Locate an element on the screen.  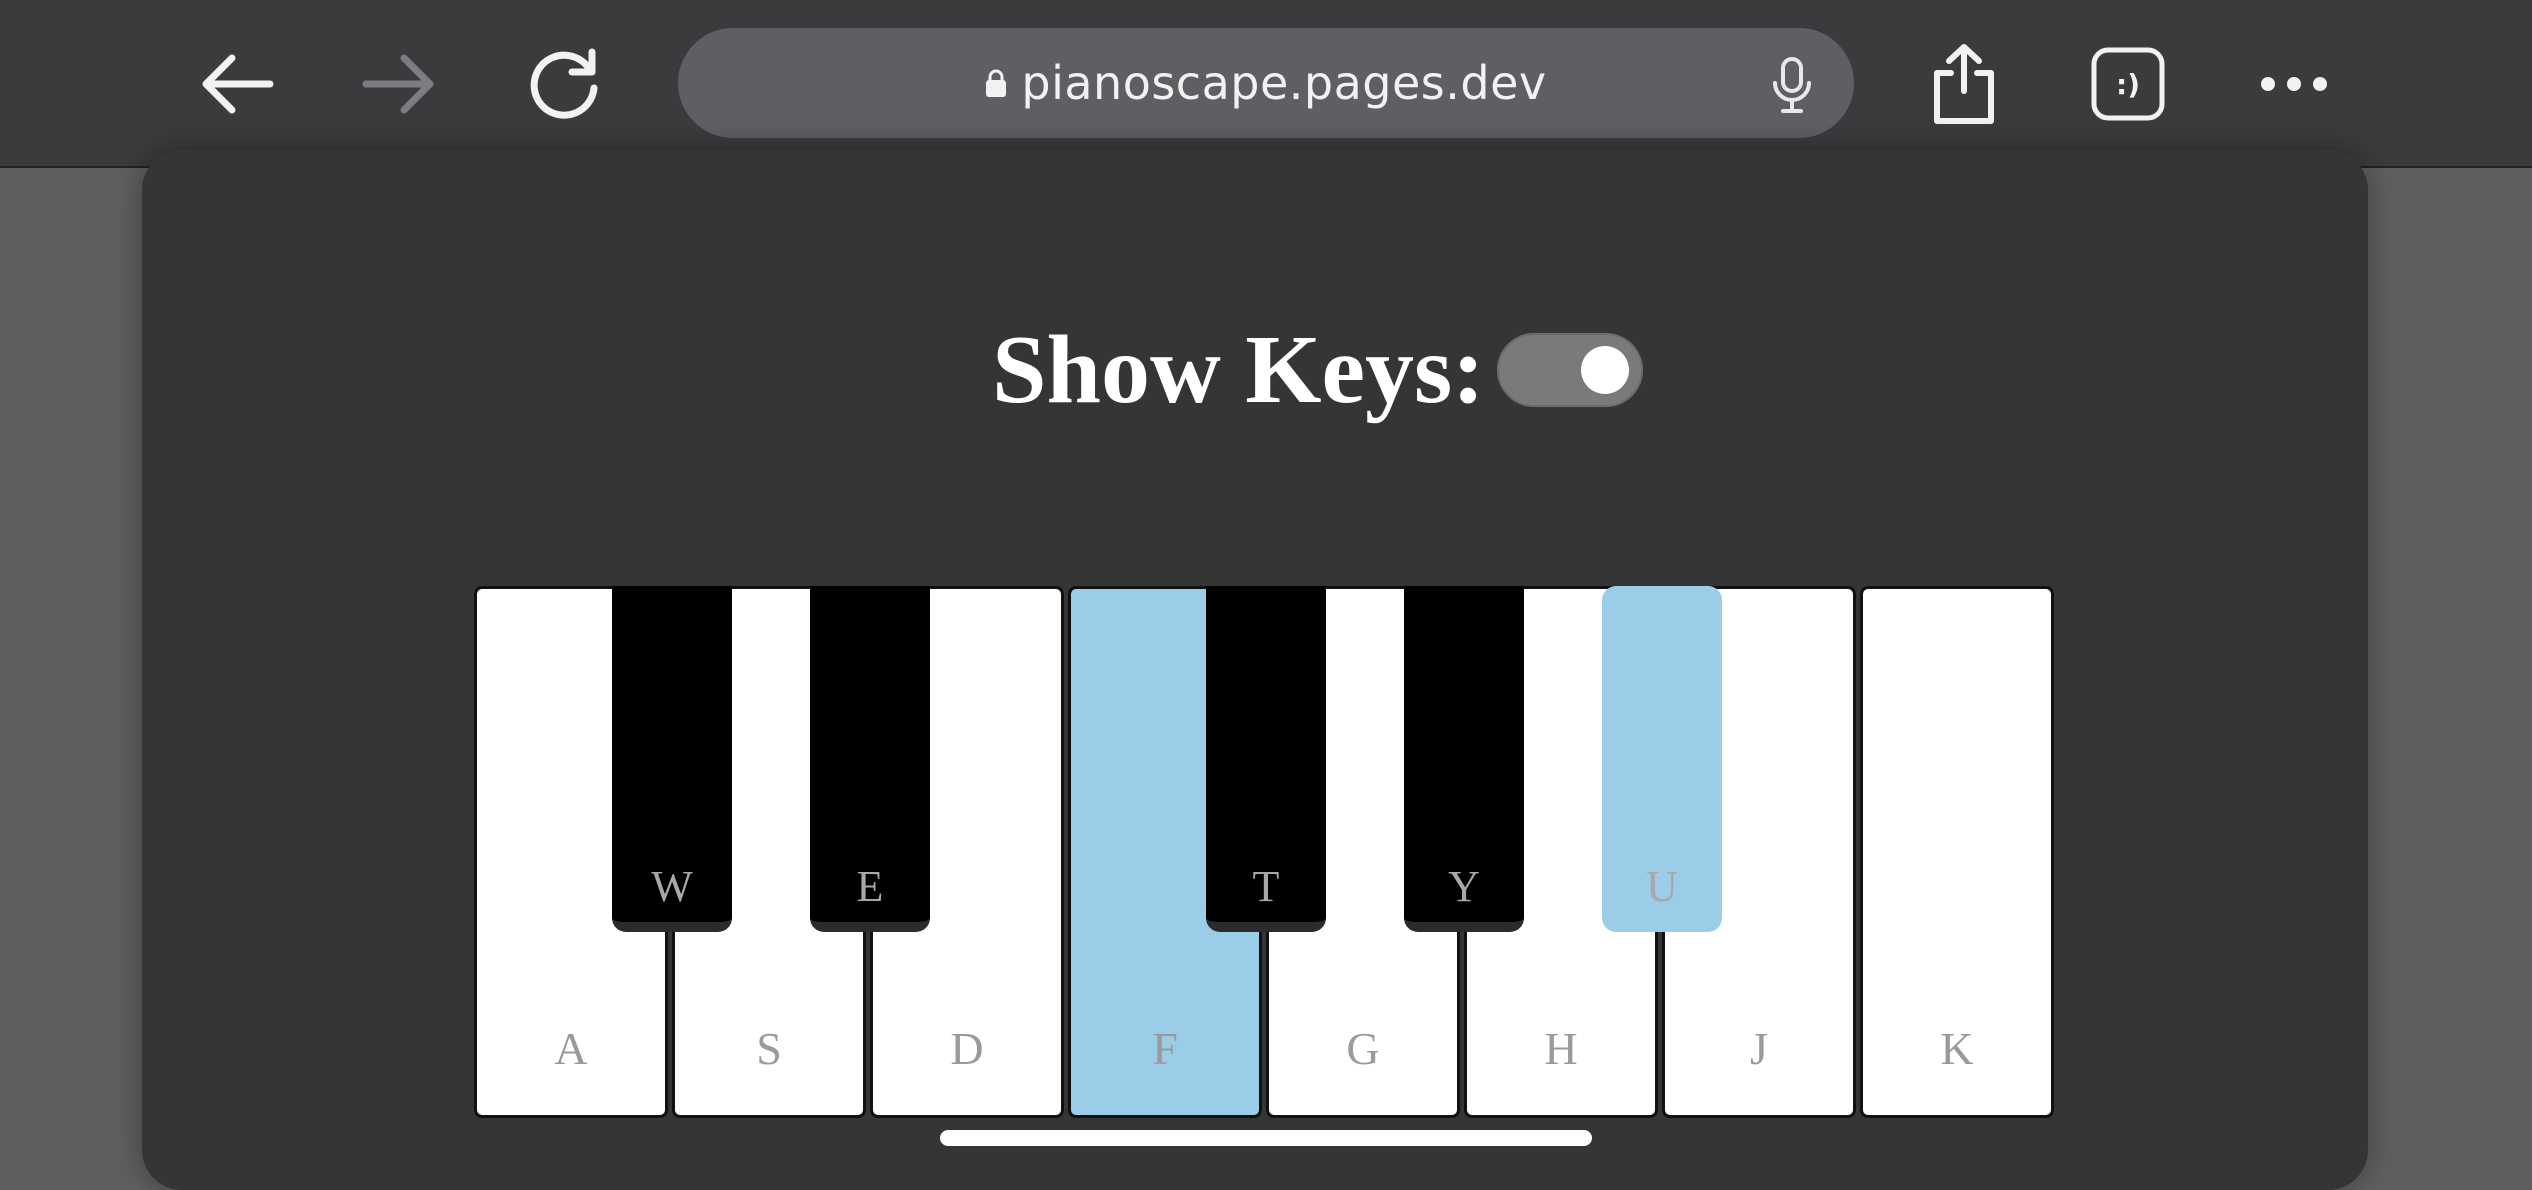
key-label: F is located at coordinates (1165, 1048).